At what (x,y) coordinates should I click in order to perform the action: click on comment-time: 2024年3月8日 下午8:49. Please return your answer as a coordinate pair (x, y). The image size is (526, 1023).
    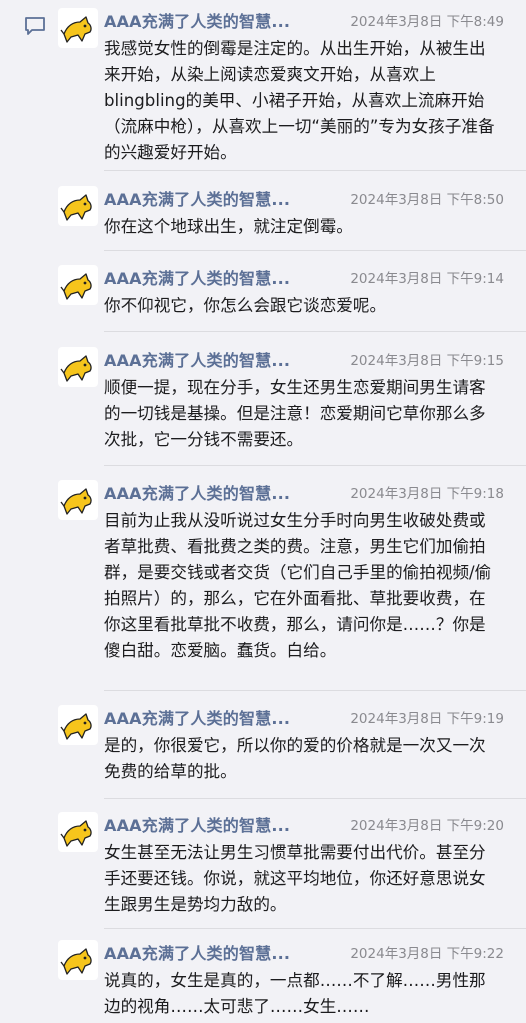
    Looking at the image, I should click on (427, 22).